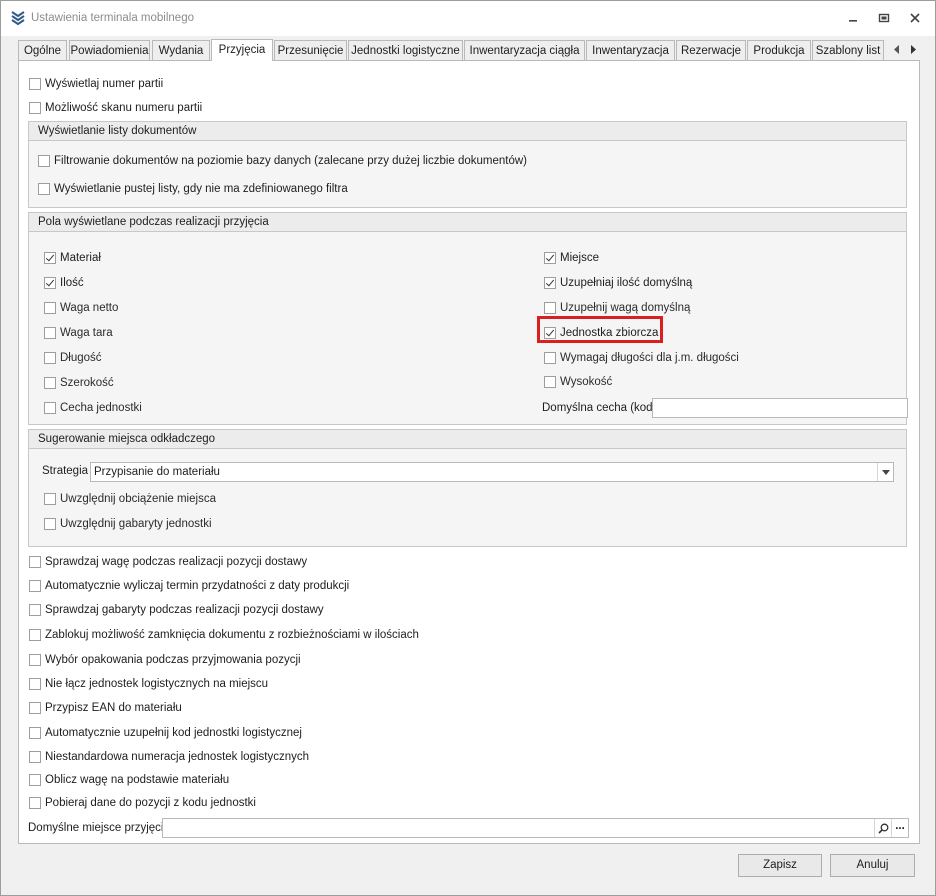  I want to click on tab-przyjecia: Przyjęcia, so click(242, 50).